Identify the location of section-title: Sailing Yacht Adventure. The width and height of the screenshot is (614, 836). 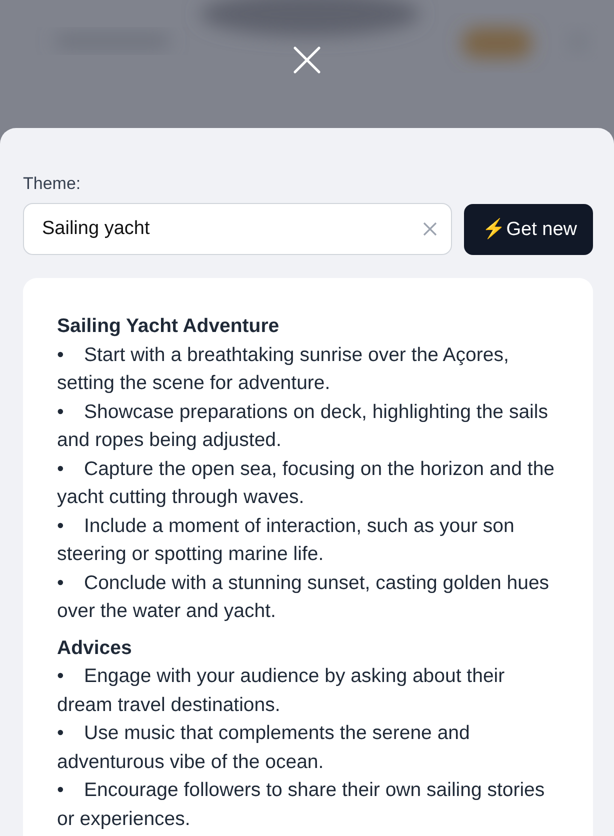
(168, 326).